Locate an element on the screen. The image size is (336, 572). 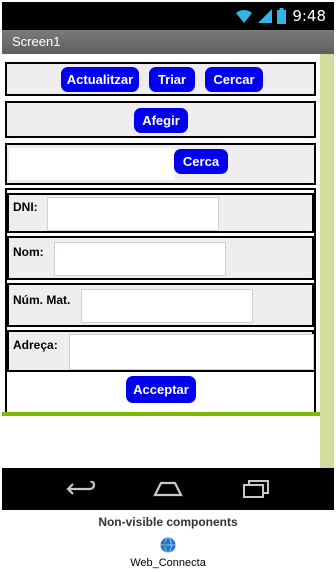
search-button: Cercar is located at coordinates (234, 79).